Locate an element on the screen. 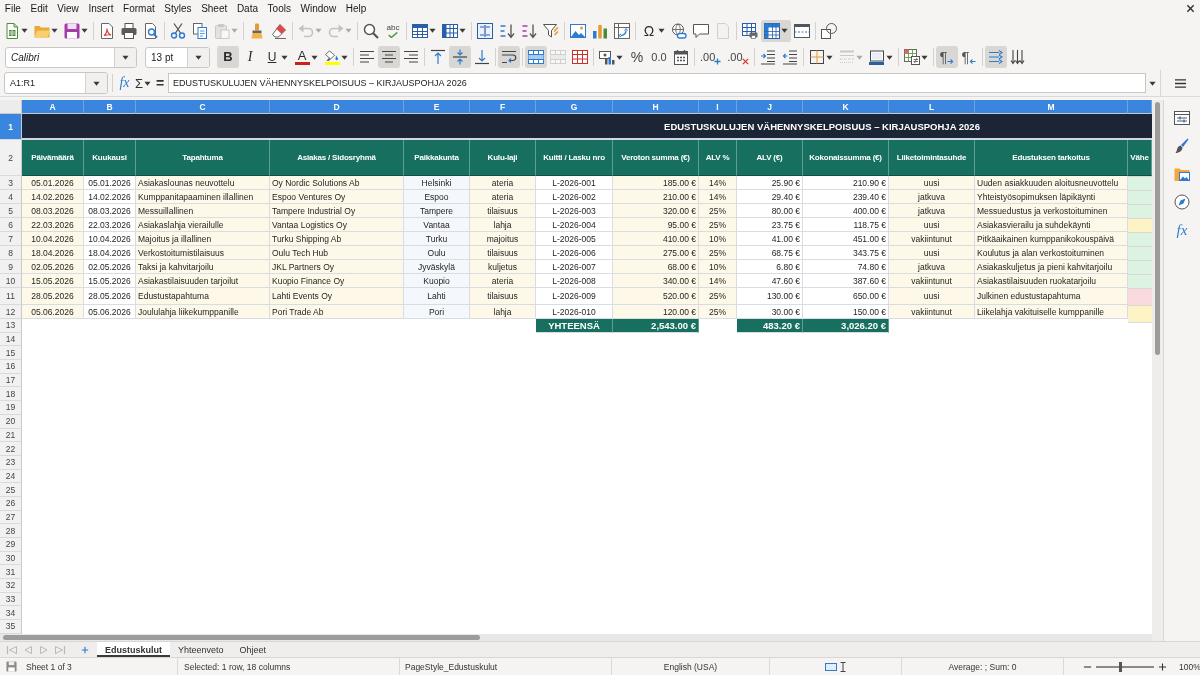 The height and width of the screenshot is (675, 1200). column-header: L is located at coordinates (932, 107).